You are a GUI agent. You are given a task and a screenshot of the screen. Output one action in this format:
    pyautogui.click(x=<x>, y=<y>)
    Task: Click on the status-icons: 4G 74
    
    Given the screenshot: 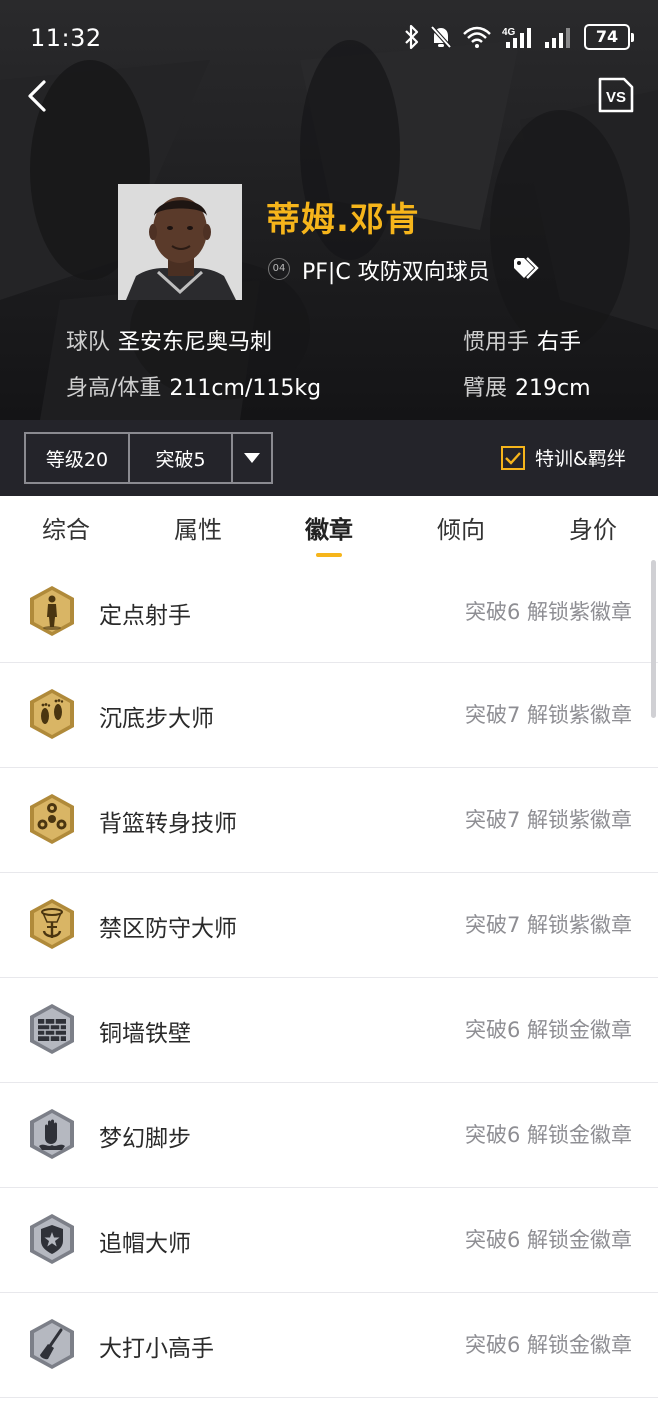 What is the action you would take?
    pyautogui.click(x=519, y=37)
    